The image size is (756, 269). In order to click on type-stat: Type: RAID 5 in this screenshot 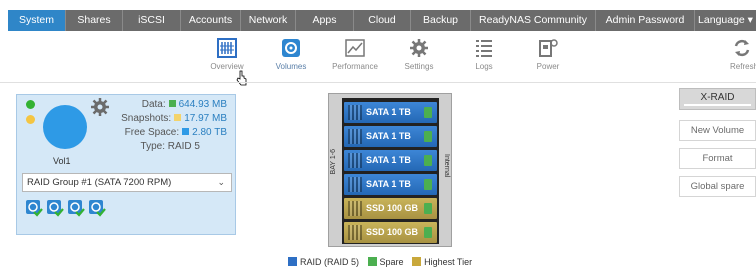, I will do `click(170, 146)`.